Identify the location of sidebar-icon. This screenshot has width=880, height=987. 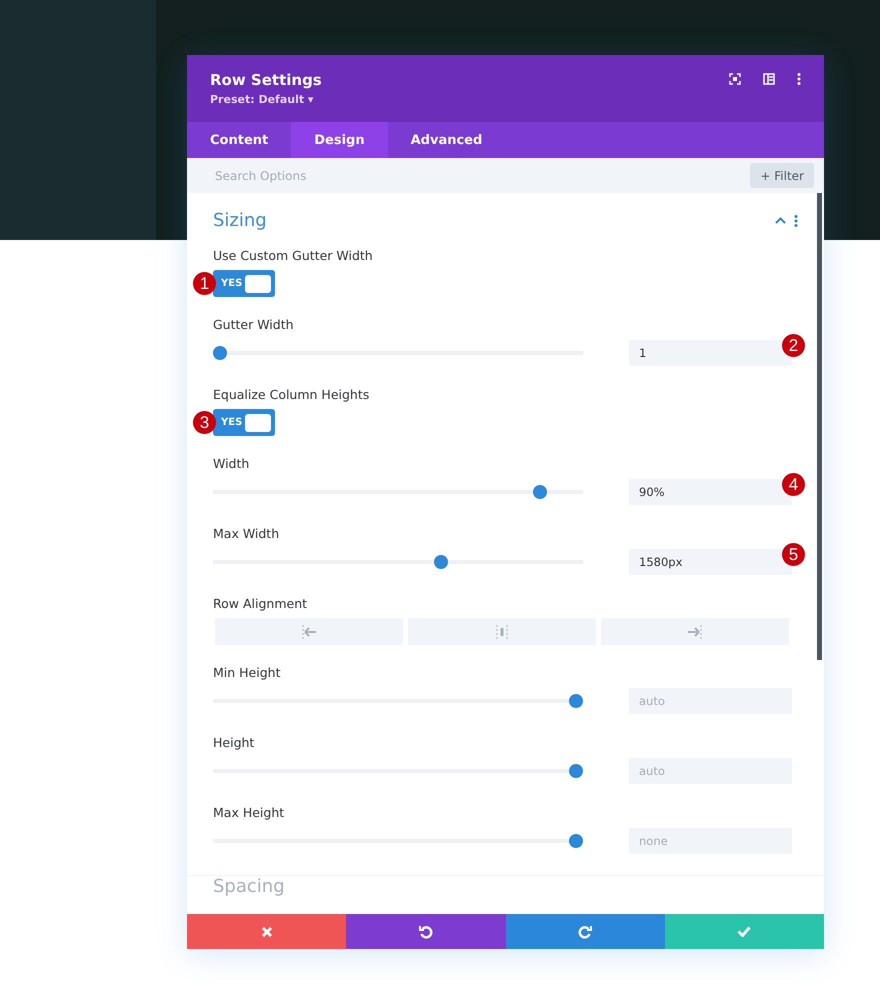
(769, 79).